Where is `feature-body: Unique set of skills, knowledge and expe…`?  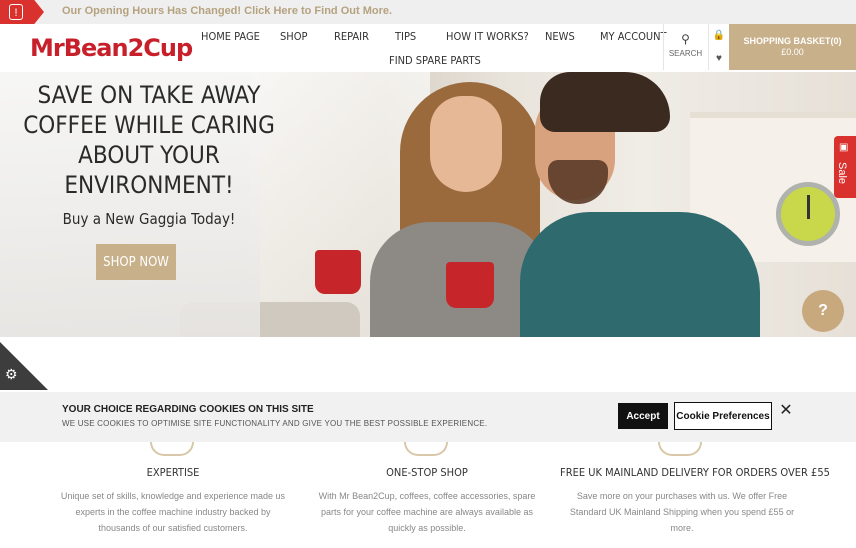
feature-body: Unique set of skills, knowledge and expe… is located at coordinates (173, 512).